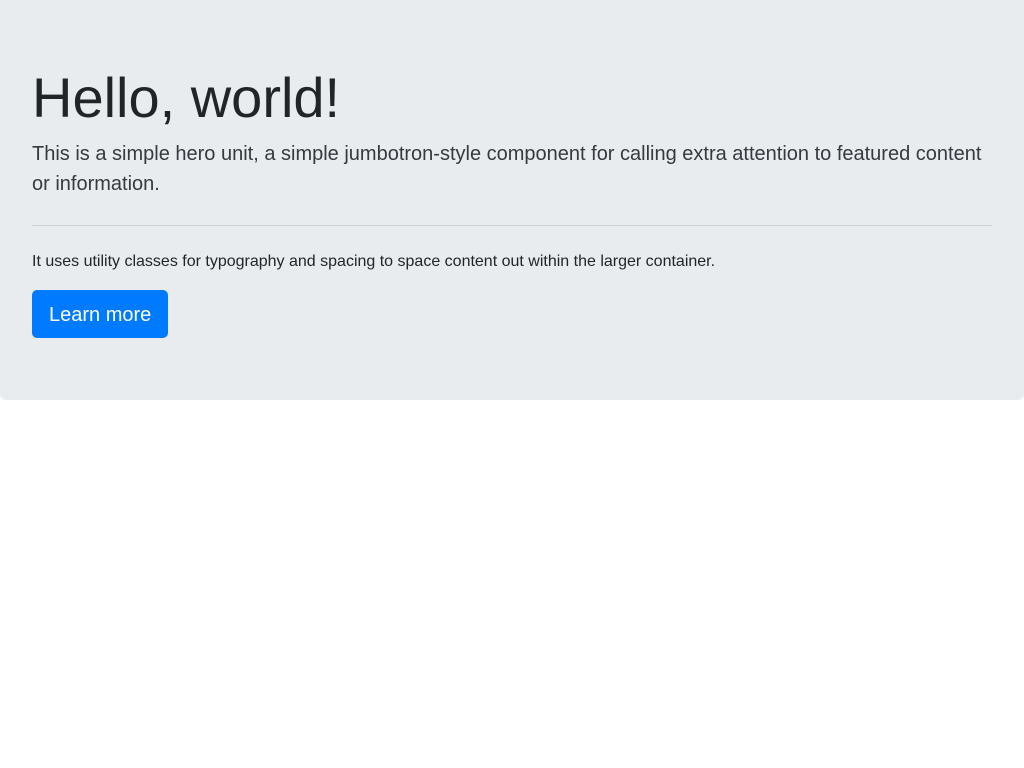 This screenshot has width=1024, height=768. Describe the element at coordinates (100, 314) in the screenshot. I see `learn-more-button: Learn more` at that location.